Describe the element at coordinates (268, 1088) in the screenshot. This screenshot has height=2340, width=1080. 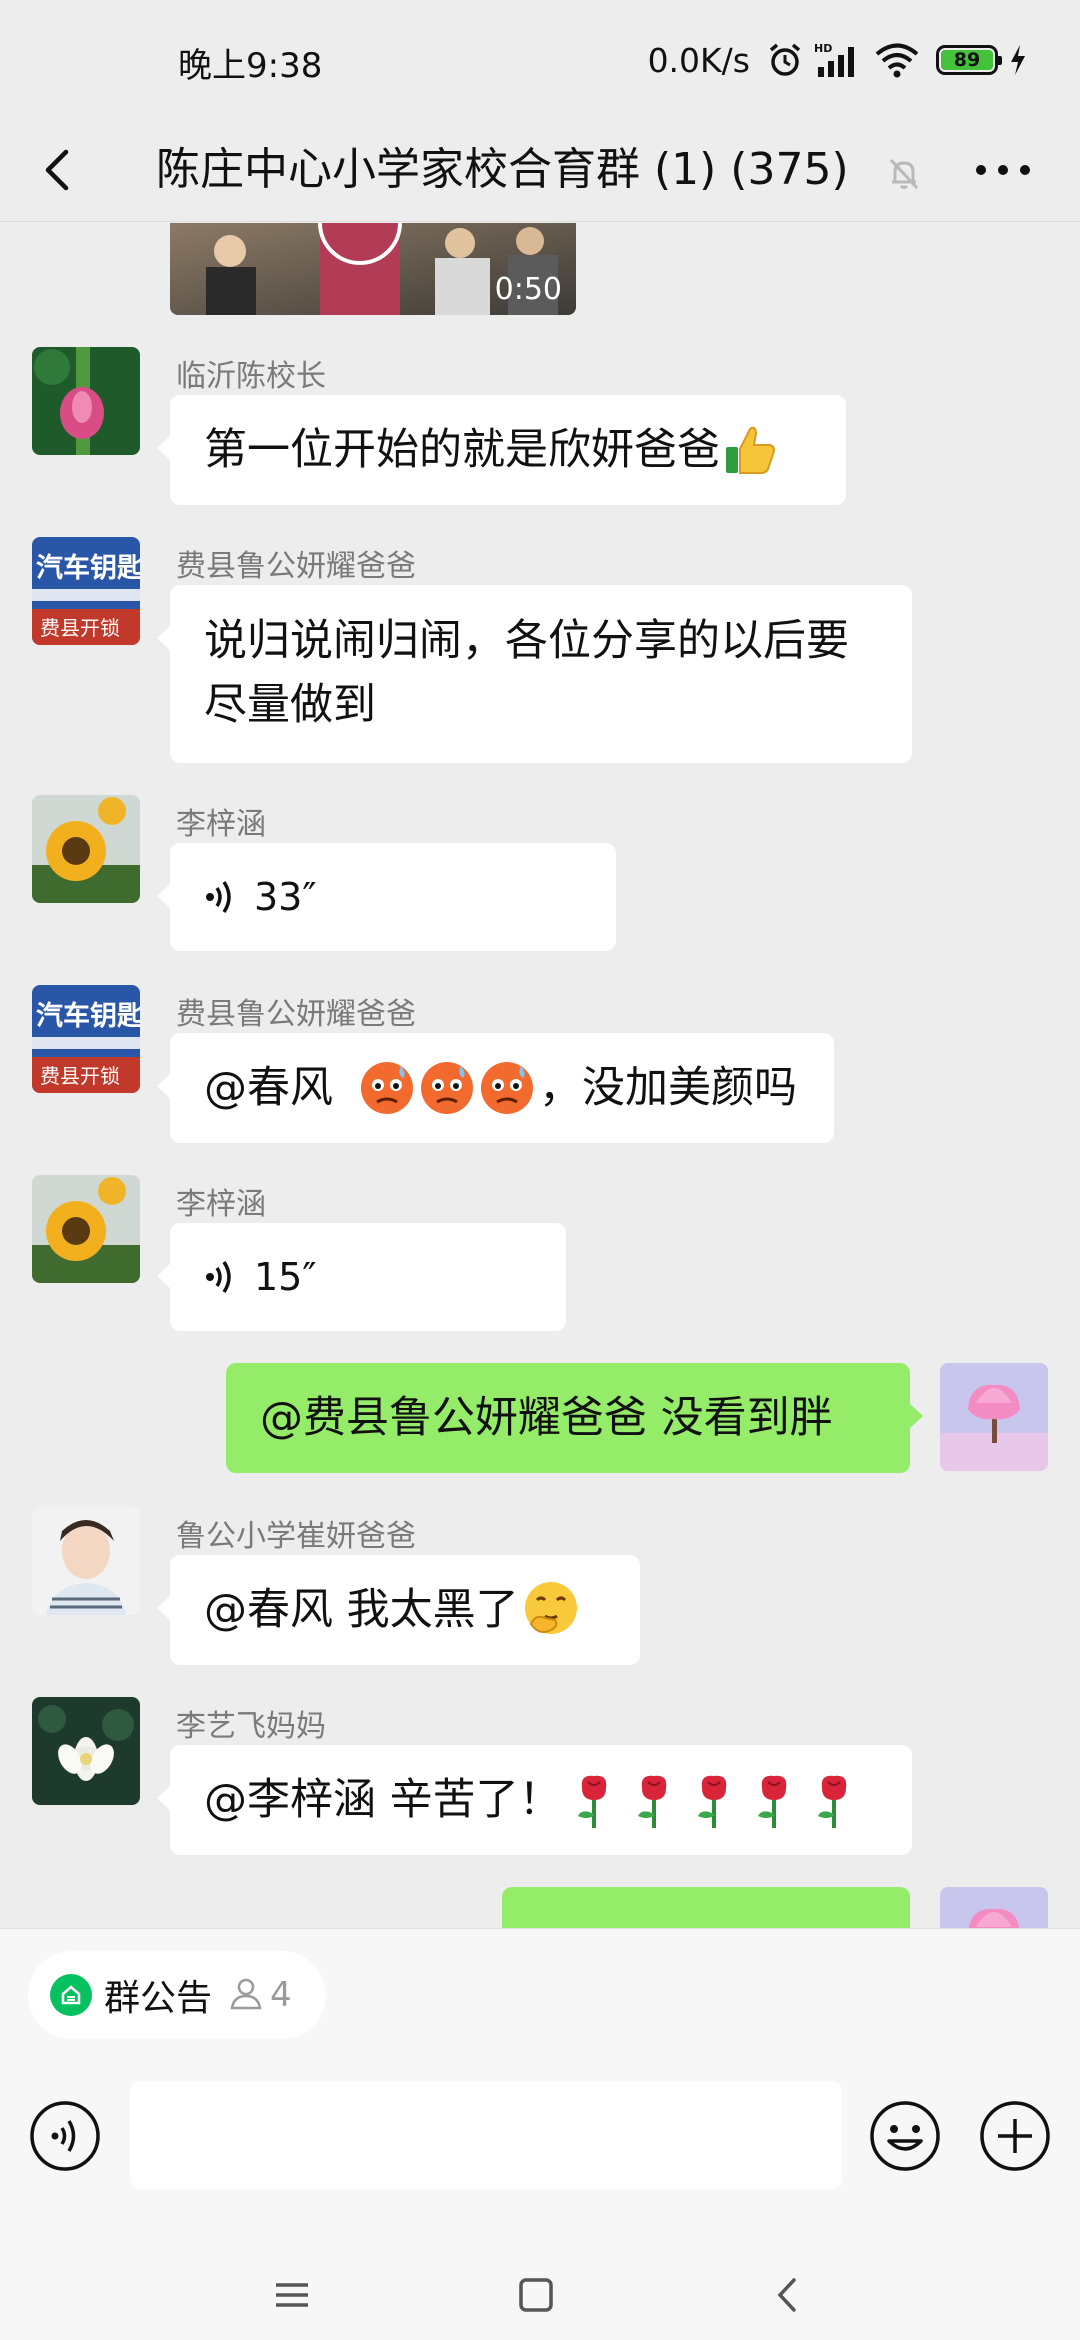
I see `mention: @春风` at that location.